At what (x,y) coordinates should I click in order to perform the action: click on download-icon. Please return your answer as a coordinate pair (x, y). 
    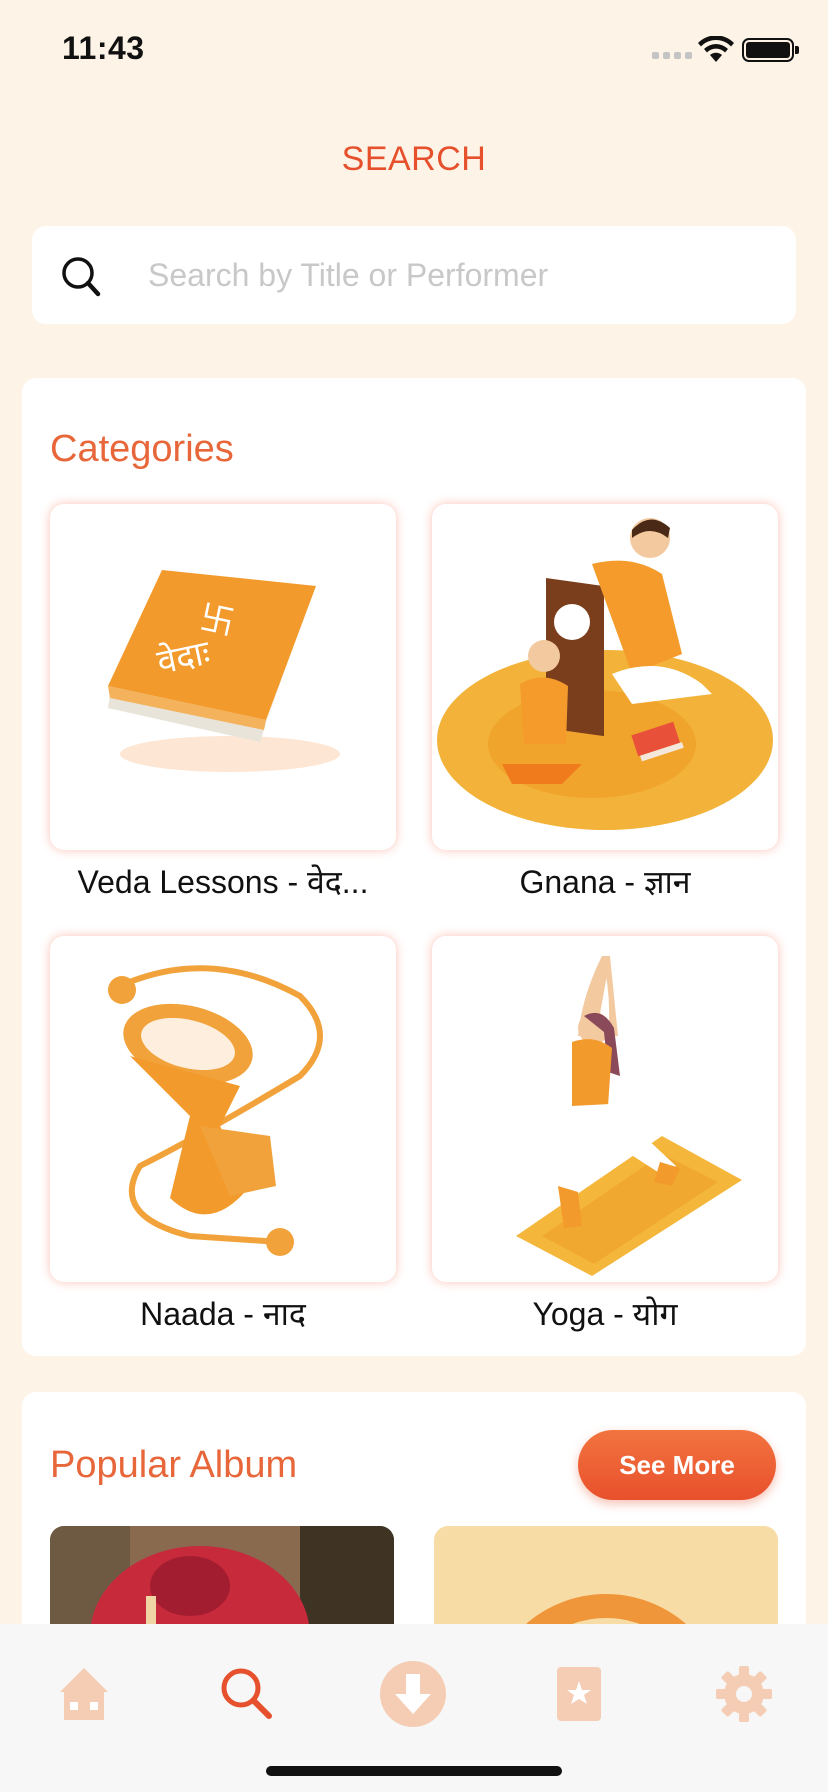
    Looking at the image, I should click on (413, 1694).